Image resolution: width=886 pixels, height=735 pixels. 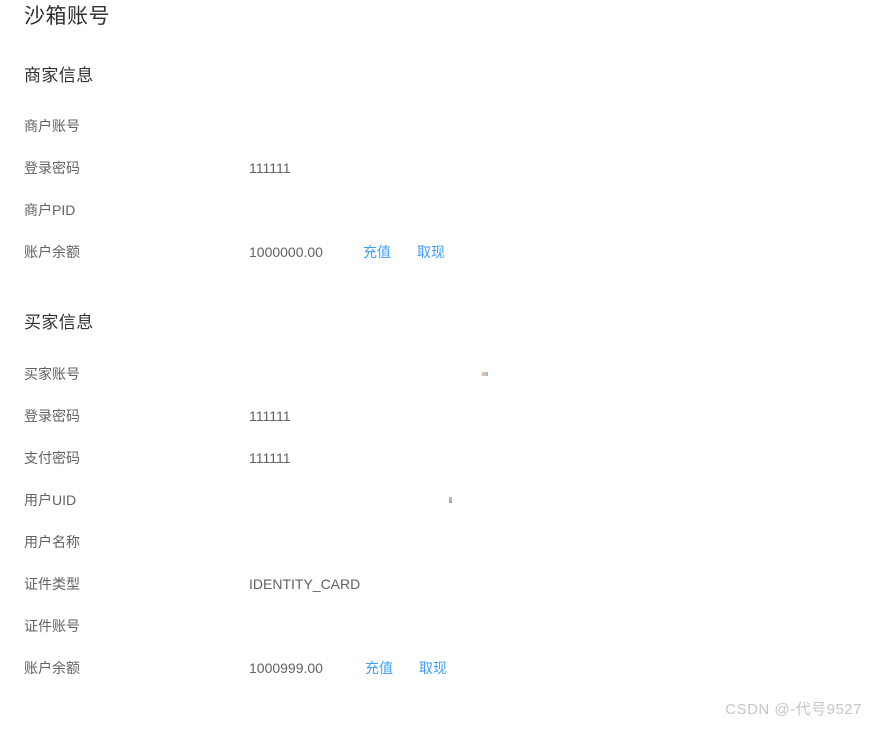 I want to click on merchant-recharge-link: 充值, so click(x=377, y=252).